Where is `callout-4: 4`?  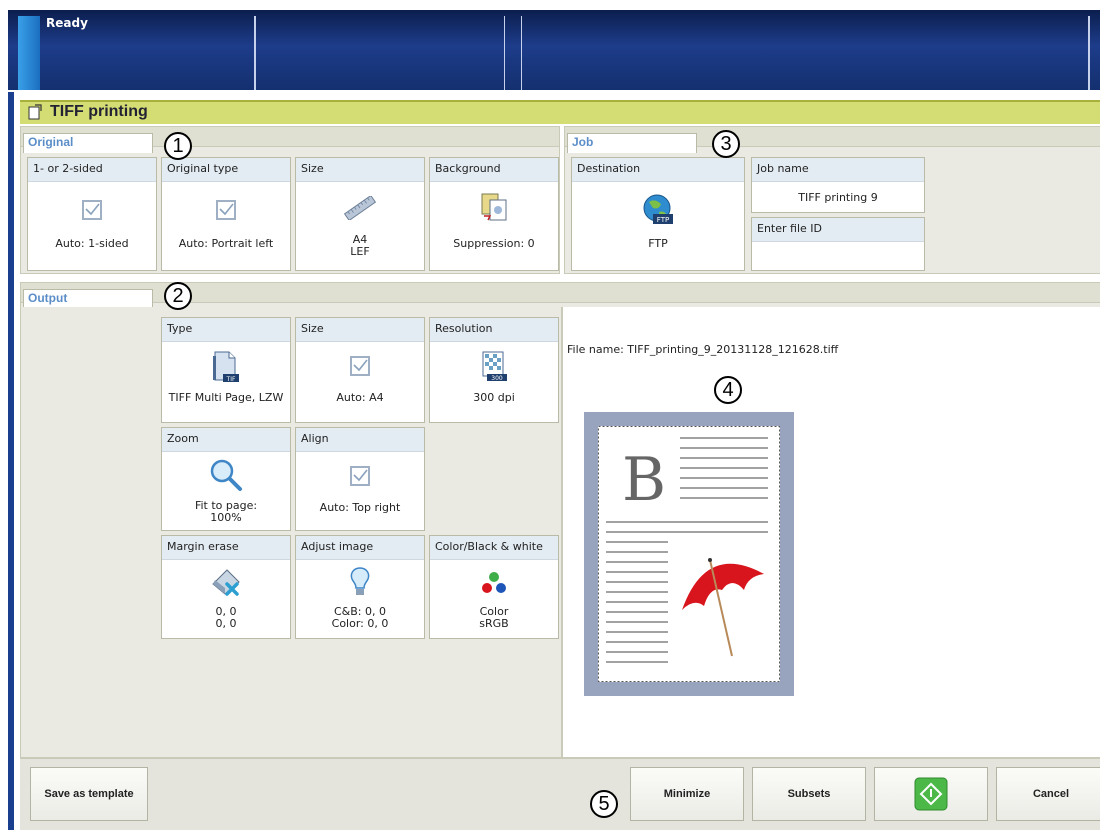 callout-4: 4 is located at coordinates (728, 390).